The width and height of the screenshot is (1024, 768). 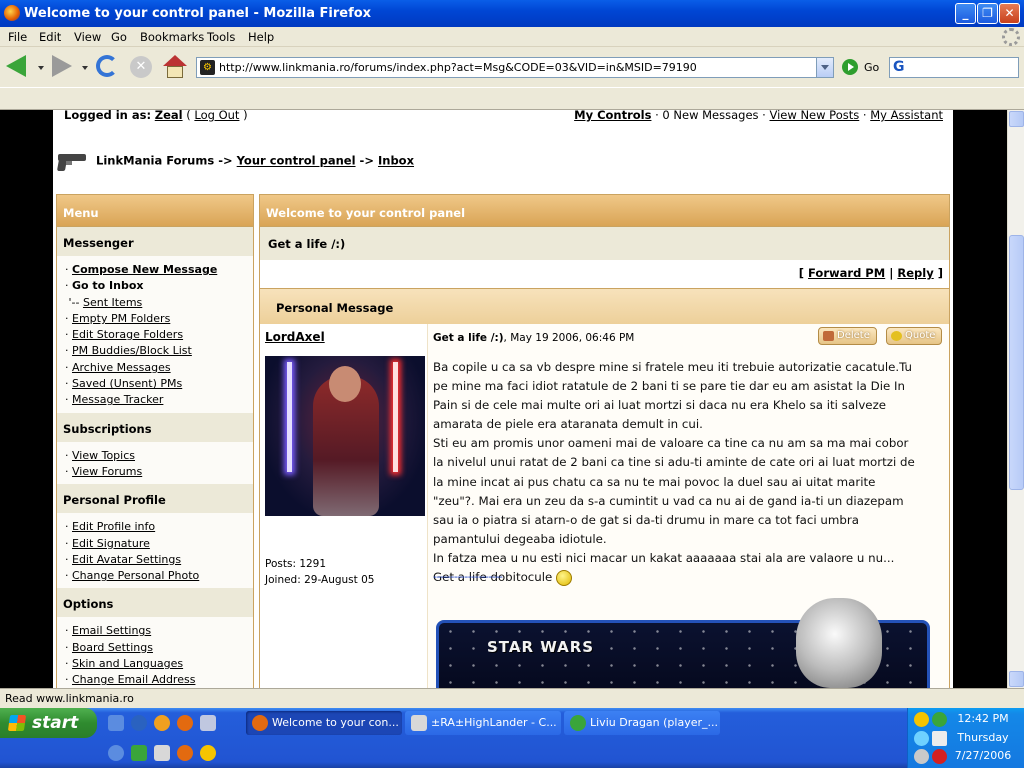 I want to click on go-arrow-icon, so click(x=850, y=67).